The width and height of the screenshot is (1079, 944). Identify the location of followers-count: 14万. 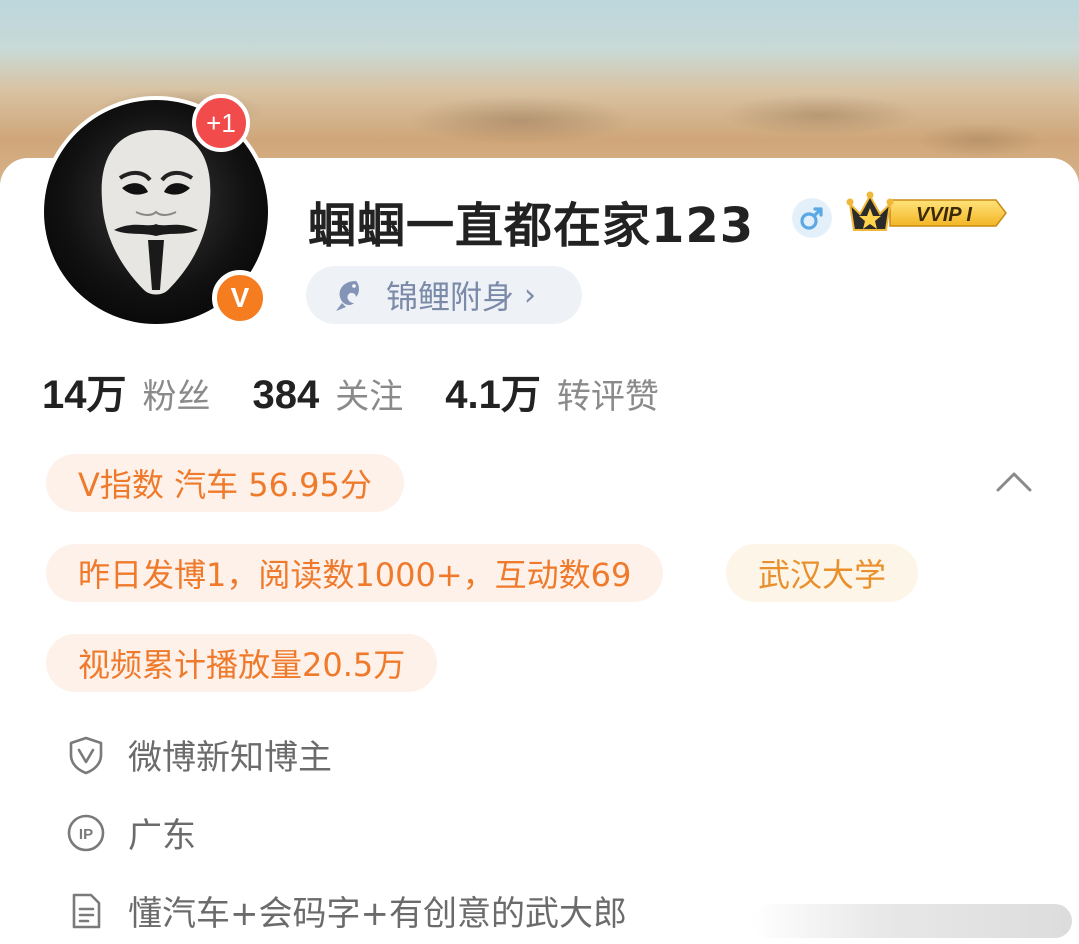
(84, 395).